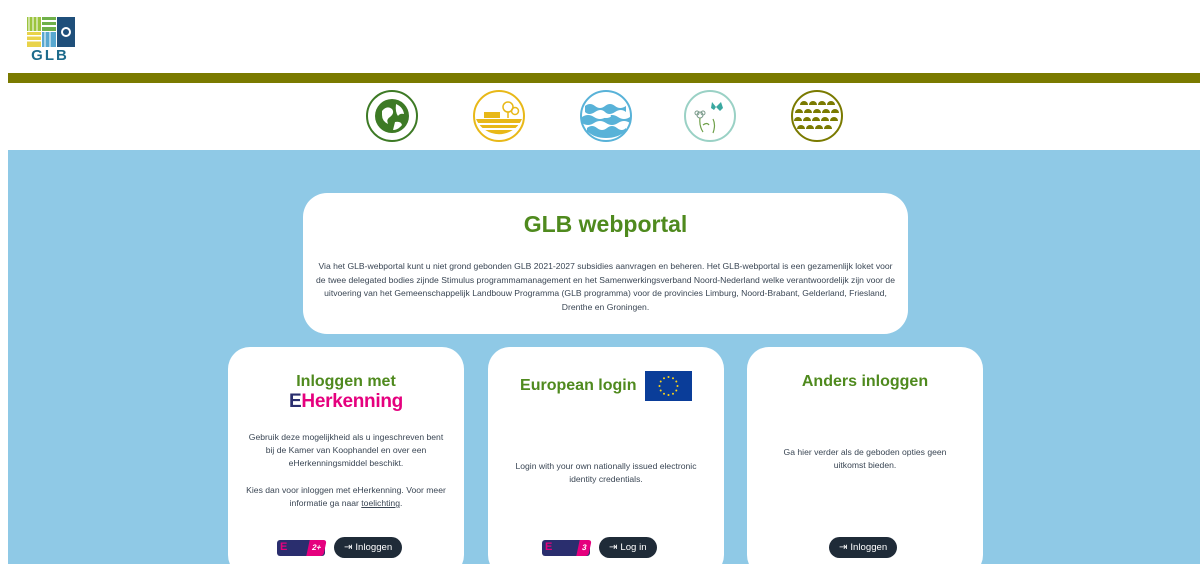  Describe the element at coordinates (401, 503) in the screenshot. I see `eherkenning-more-info-suffix: .` at that location.